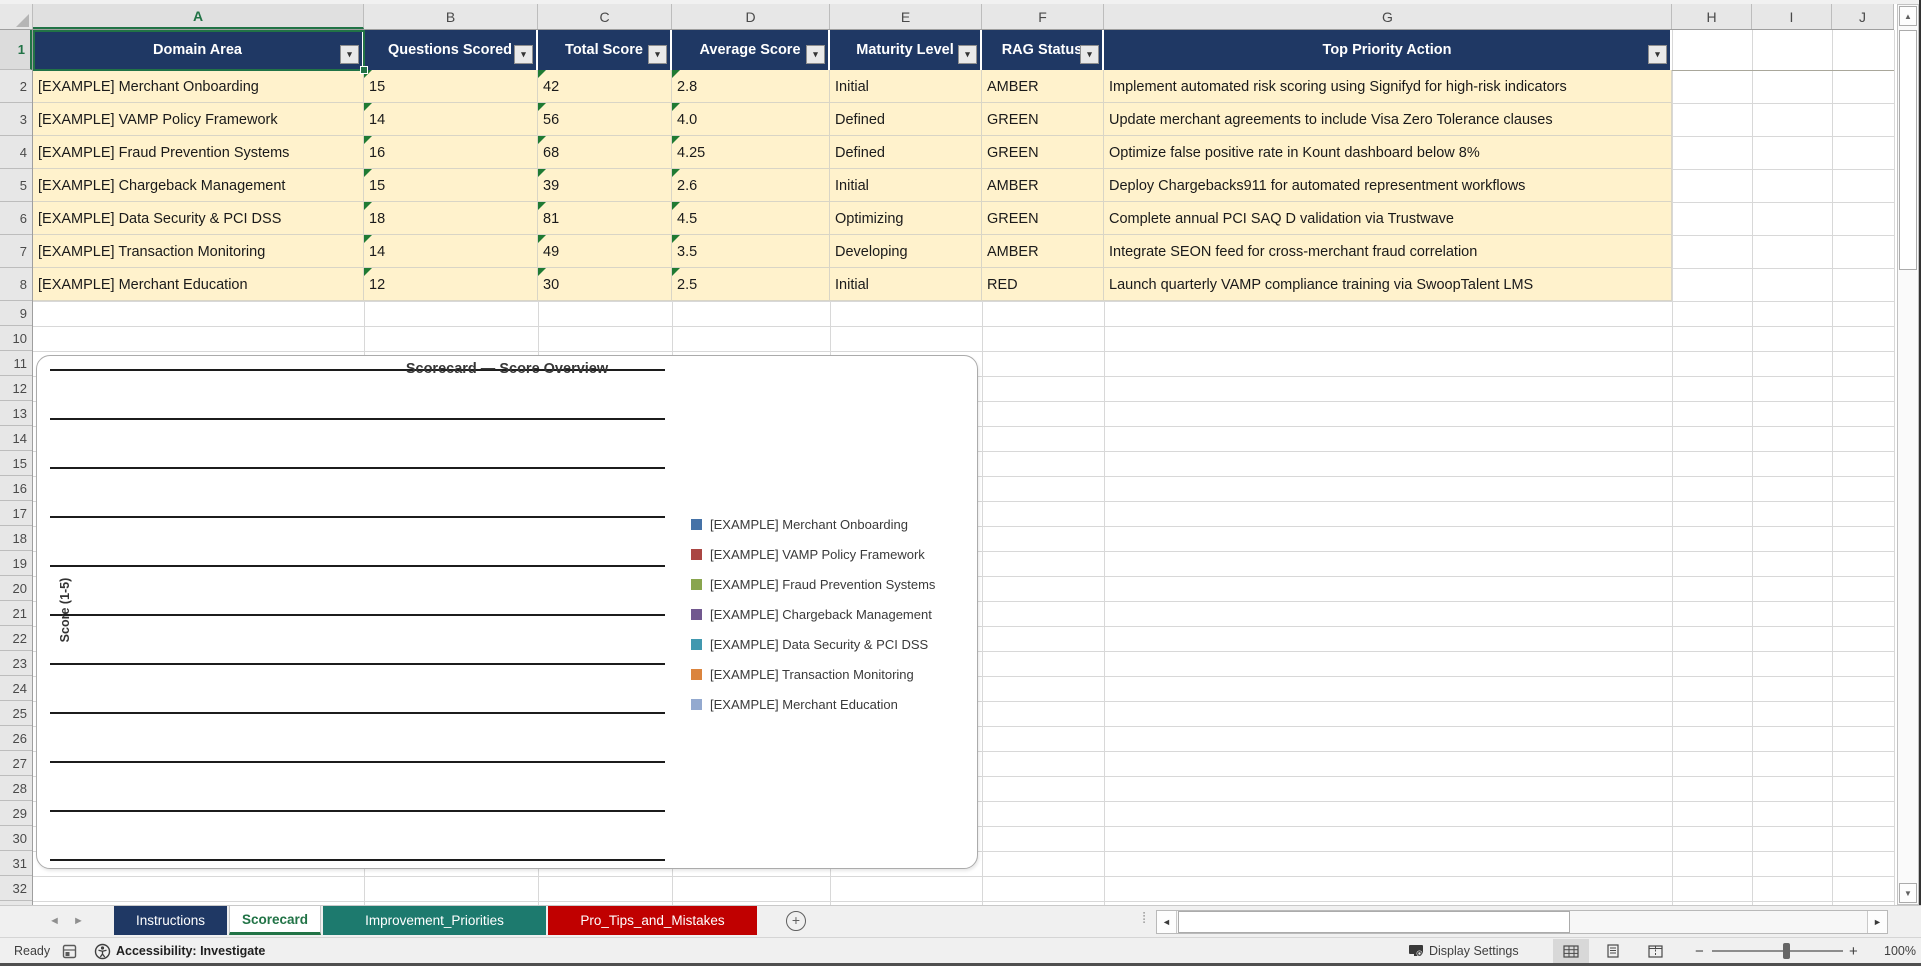 This screenshot has height=966, width=1921. I want to click on sheet-tab-scorecard: Scorecard, so click(275, 920).